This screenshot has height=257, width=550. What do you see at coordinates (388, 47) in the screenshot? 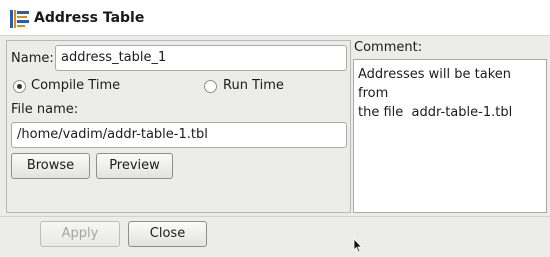
I see `comment-label: Comment:` at bounding box center [388, 47].